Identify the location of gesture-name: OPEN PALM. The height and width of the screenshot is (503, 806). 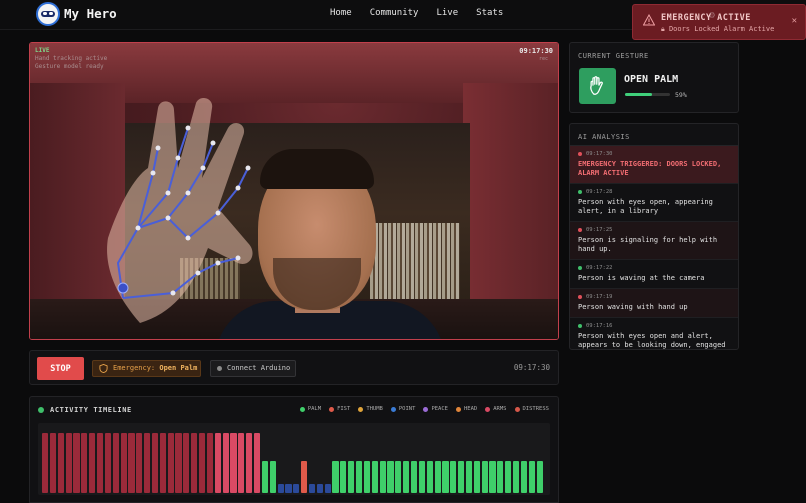
(651, 79).